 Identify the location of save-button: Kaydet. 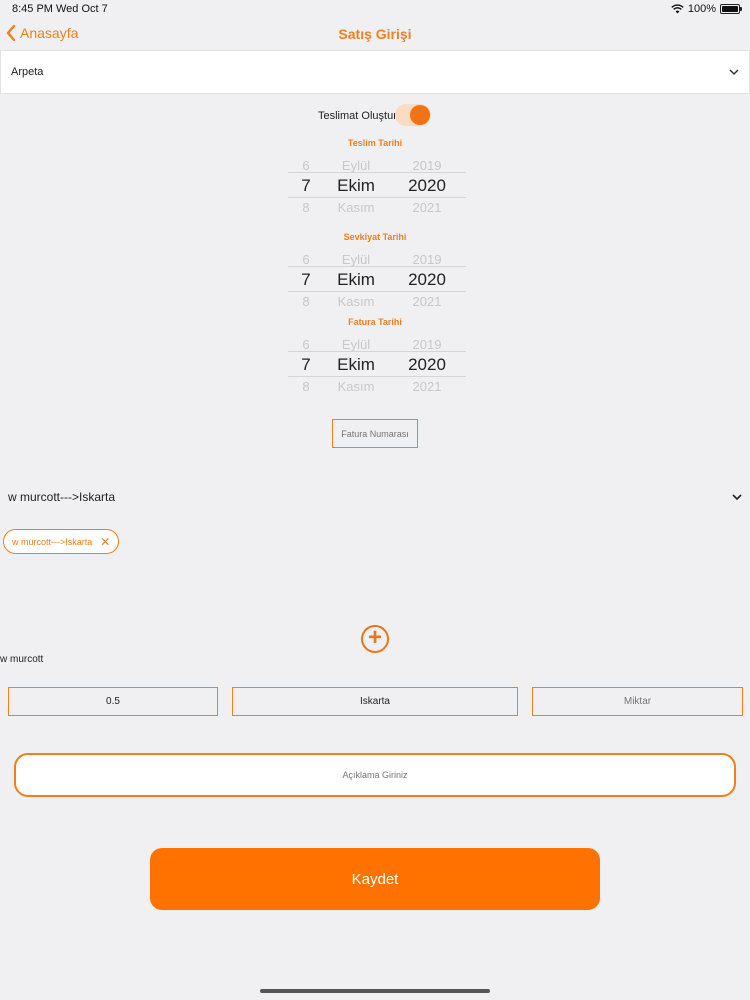
(375, 879).